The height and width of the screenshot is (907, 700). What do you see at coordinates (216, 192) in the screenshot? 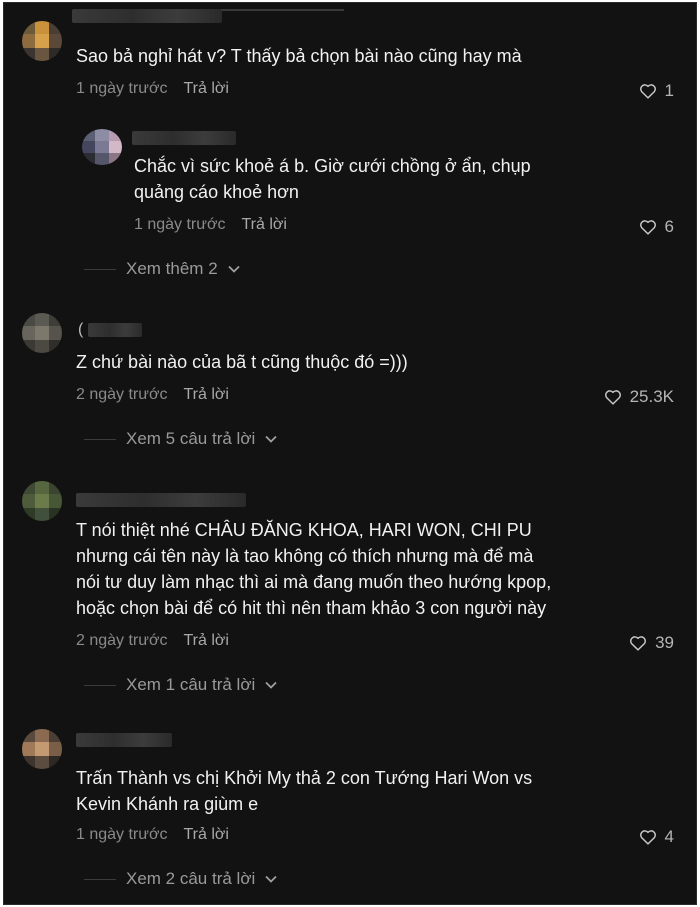
I see `reply-text-line: quảng cáo khoẻ hơn` at bounding box center [216, 192].